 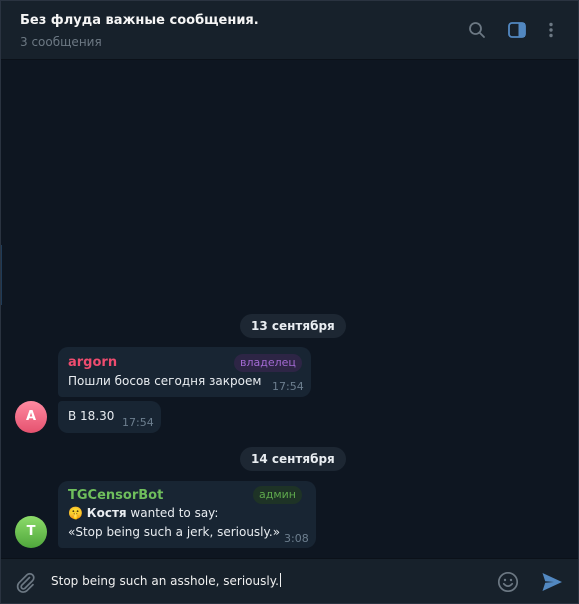 What do you see at coordinates (91, 416) in the screenshot?
I see `message-text: В 18.30` at bounding box center [91, 416].